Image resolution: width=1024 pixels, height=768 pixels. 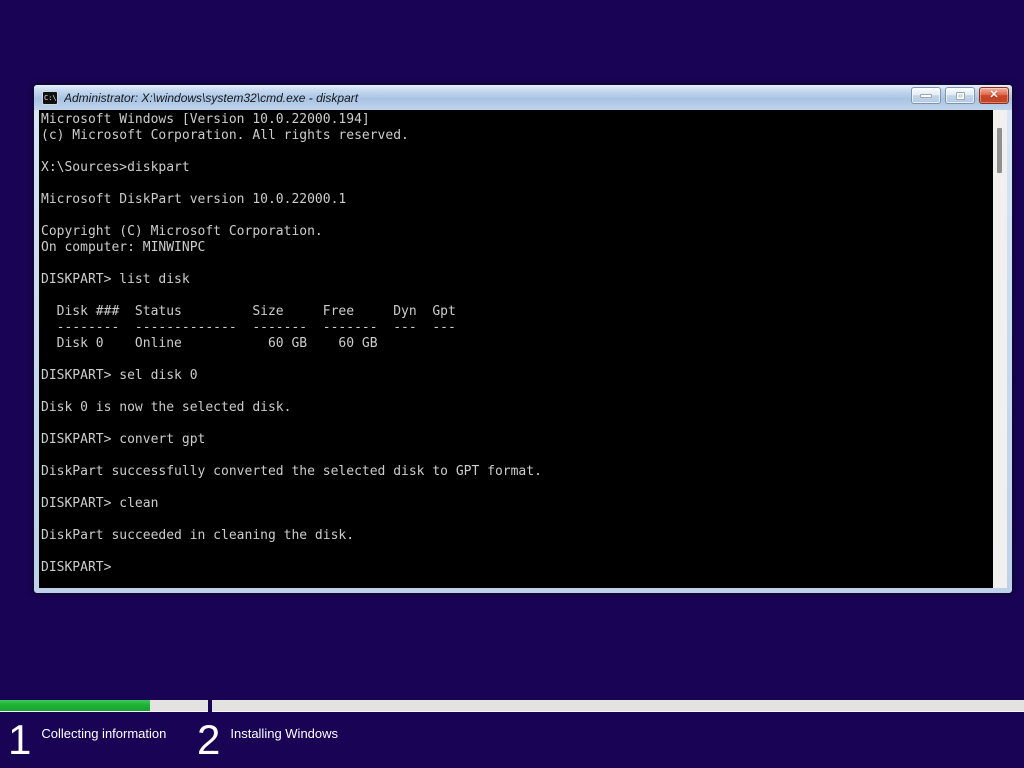 I want to click on maximize-icon, so click(x=960, y=95).